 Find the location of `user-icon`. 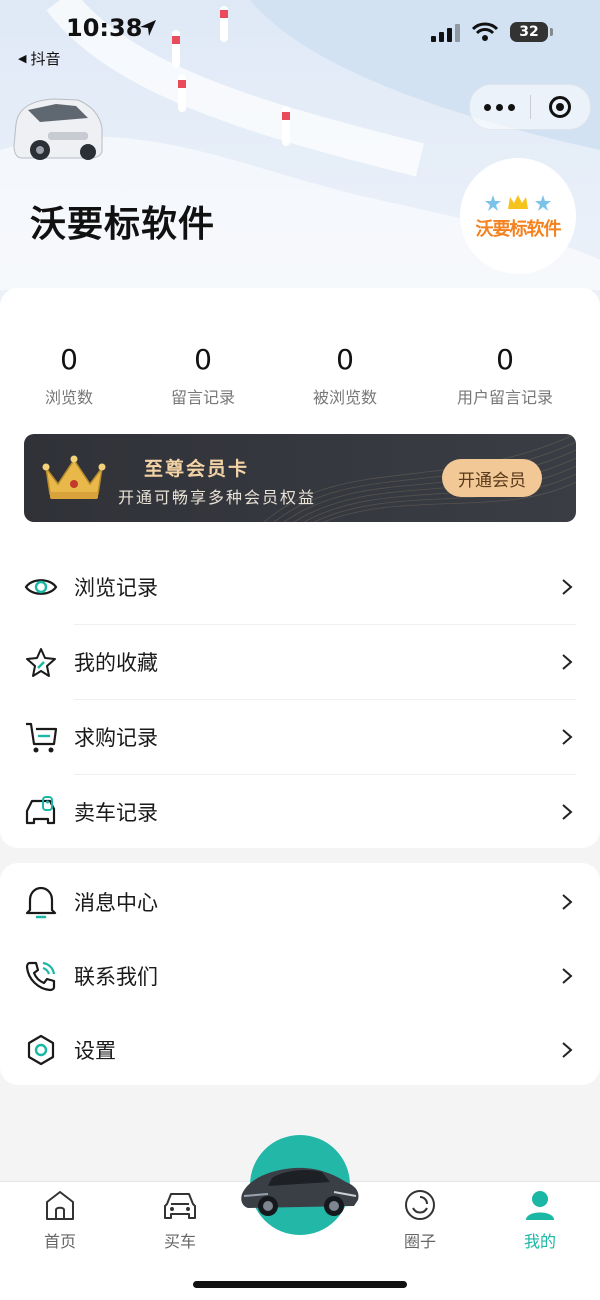

user-icon is located at coordinates (540, 1205).